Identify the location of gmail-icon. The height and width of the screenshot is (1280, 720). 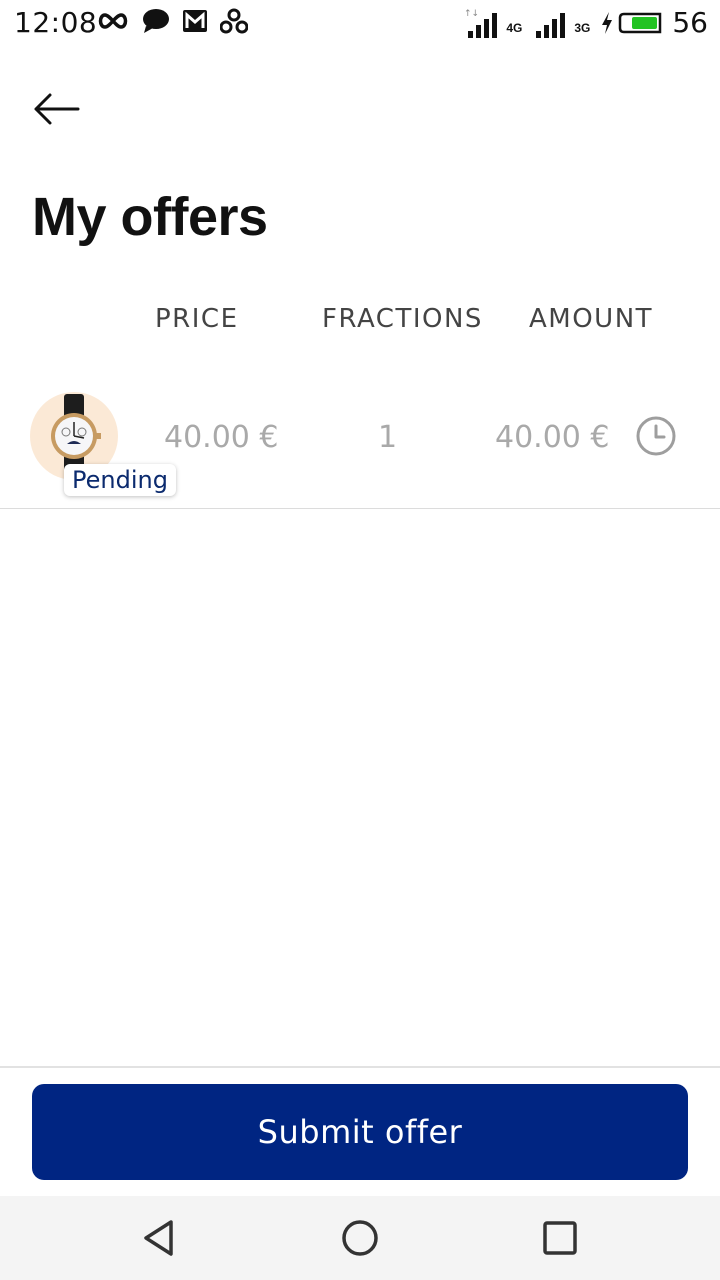
(195, 21).